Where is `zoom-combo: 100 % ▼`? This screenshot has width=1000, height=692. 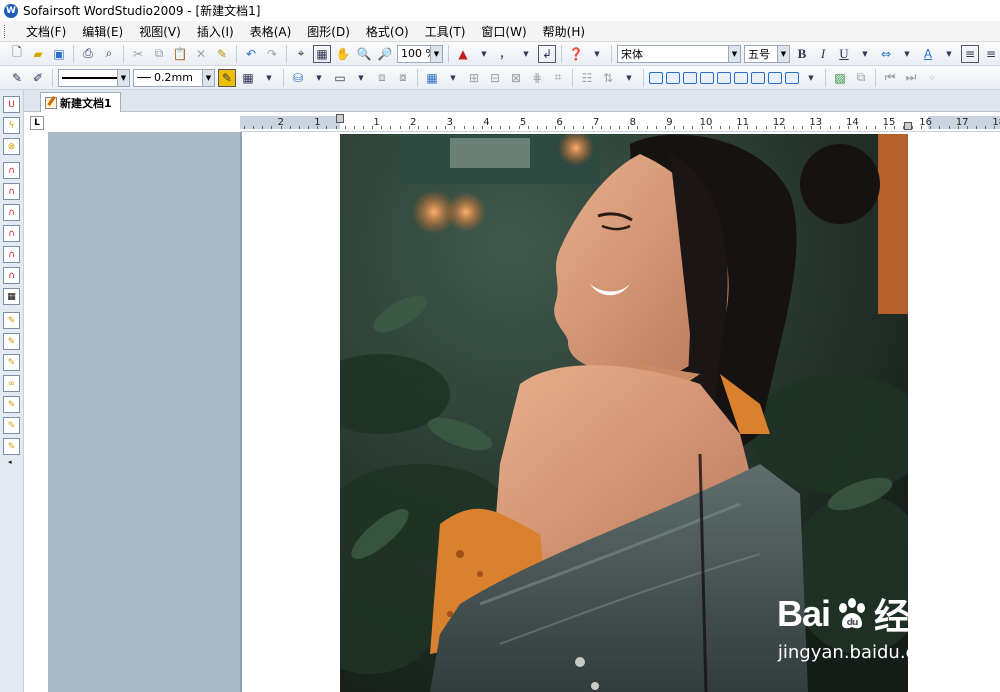
zoom-combo: 100 % ▼ is located at coordinates (420, 53).